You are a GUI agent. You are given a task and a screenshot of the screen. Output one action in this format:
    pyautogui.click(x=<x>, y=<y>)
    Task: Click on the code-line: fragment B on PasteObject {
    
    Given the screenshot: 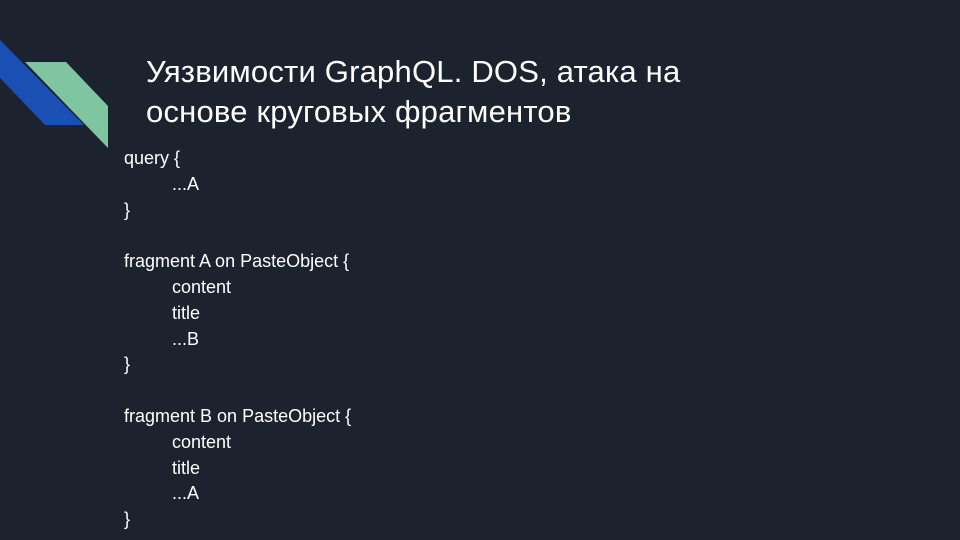 What is the action you would take?
    pyautogui.click(x=238, y=415)
    